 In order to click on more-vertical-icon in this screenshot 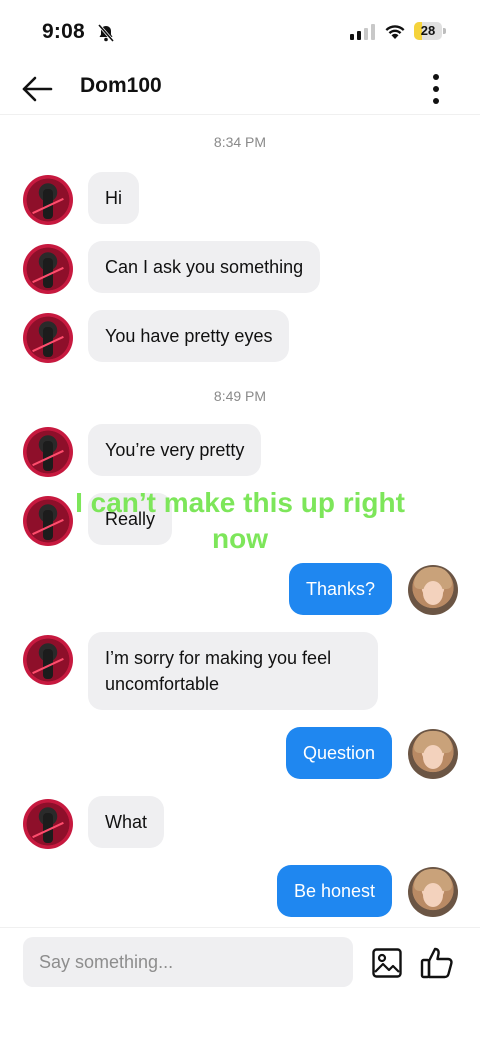, I will do `click(436, 89)`.